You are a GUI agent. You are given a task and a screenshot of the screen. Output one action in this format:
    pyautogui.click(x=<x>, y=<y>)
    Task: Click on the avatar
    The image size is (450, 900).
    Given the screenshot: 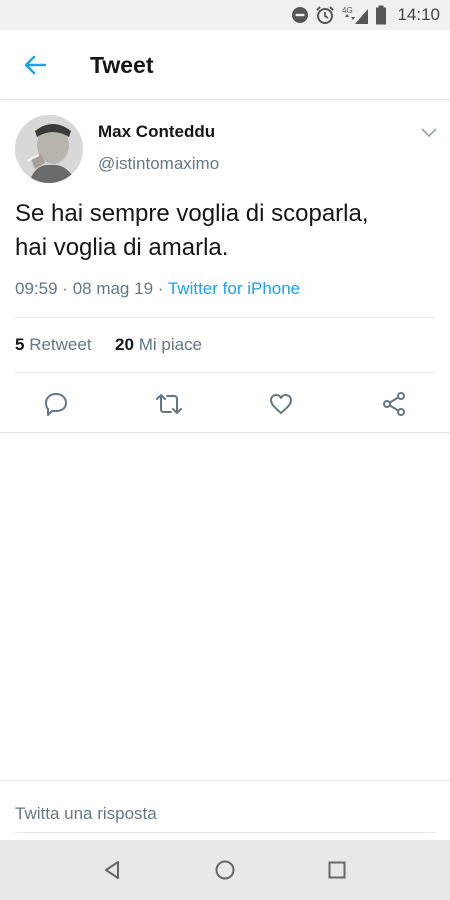 What is the action you would take?
    pyautogui.click(x=49, y=149)
    